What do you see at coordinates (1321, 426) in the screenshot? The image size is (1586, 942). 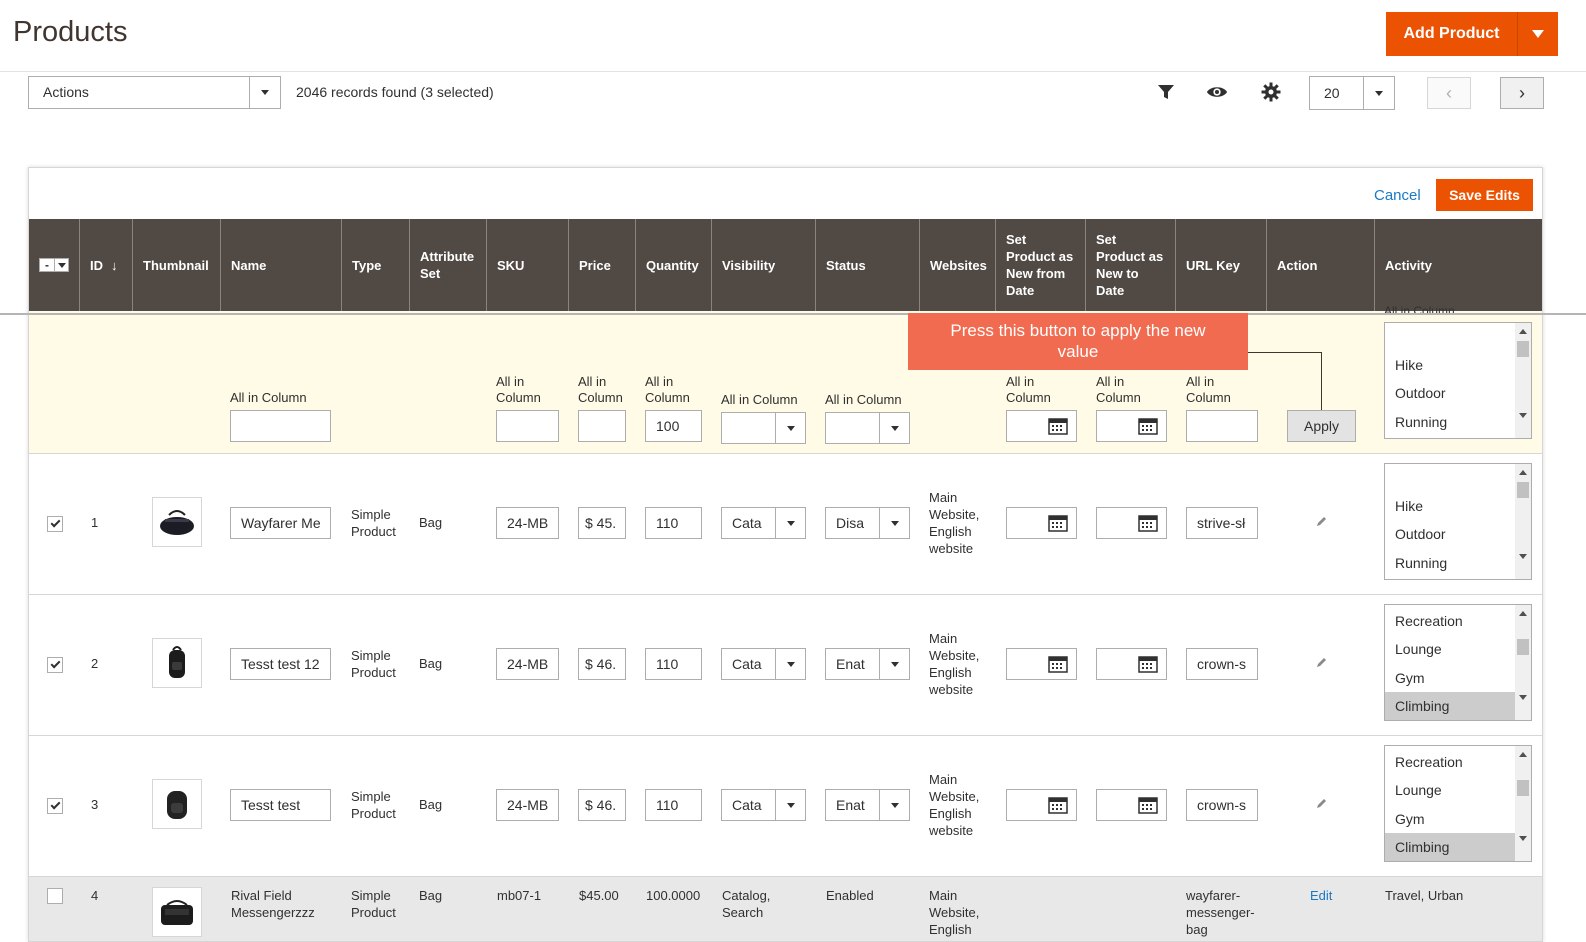 I see `apply-button: Apply` at bounding box center [1321, 426].